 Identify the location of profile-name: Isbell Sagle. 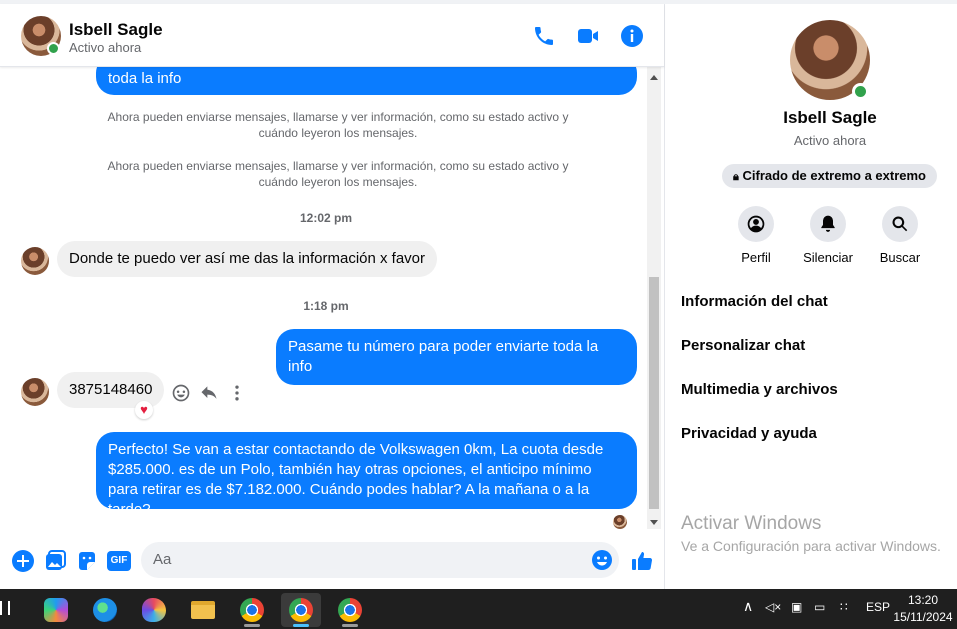
(830, 117).